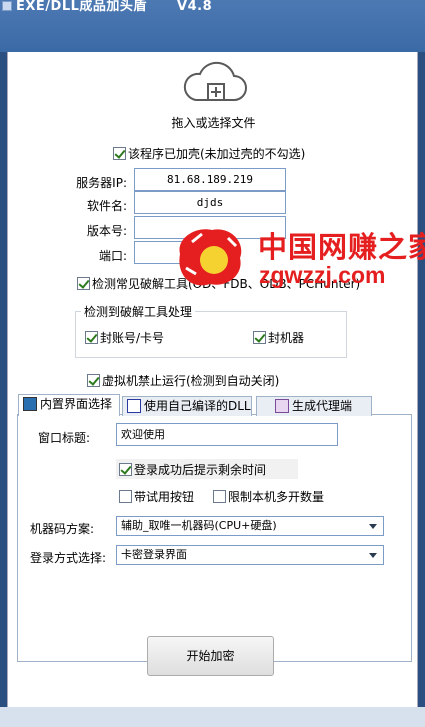 This screenshot has height=727, width=425. Describe the element at coordinates (76, 404) in the screenshot. I see `tab-builtin-ui-label: 内置界面选择` at that location.